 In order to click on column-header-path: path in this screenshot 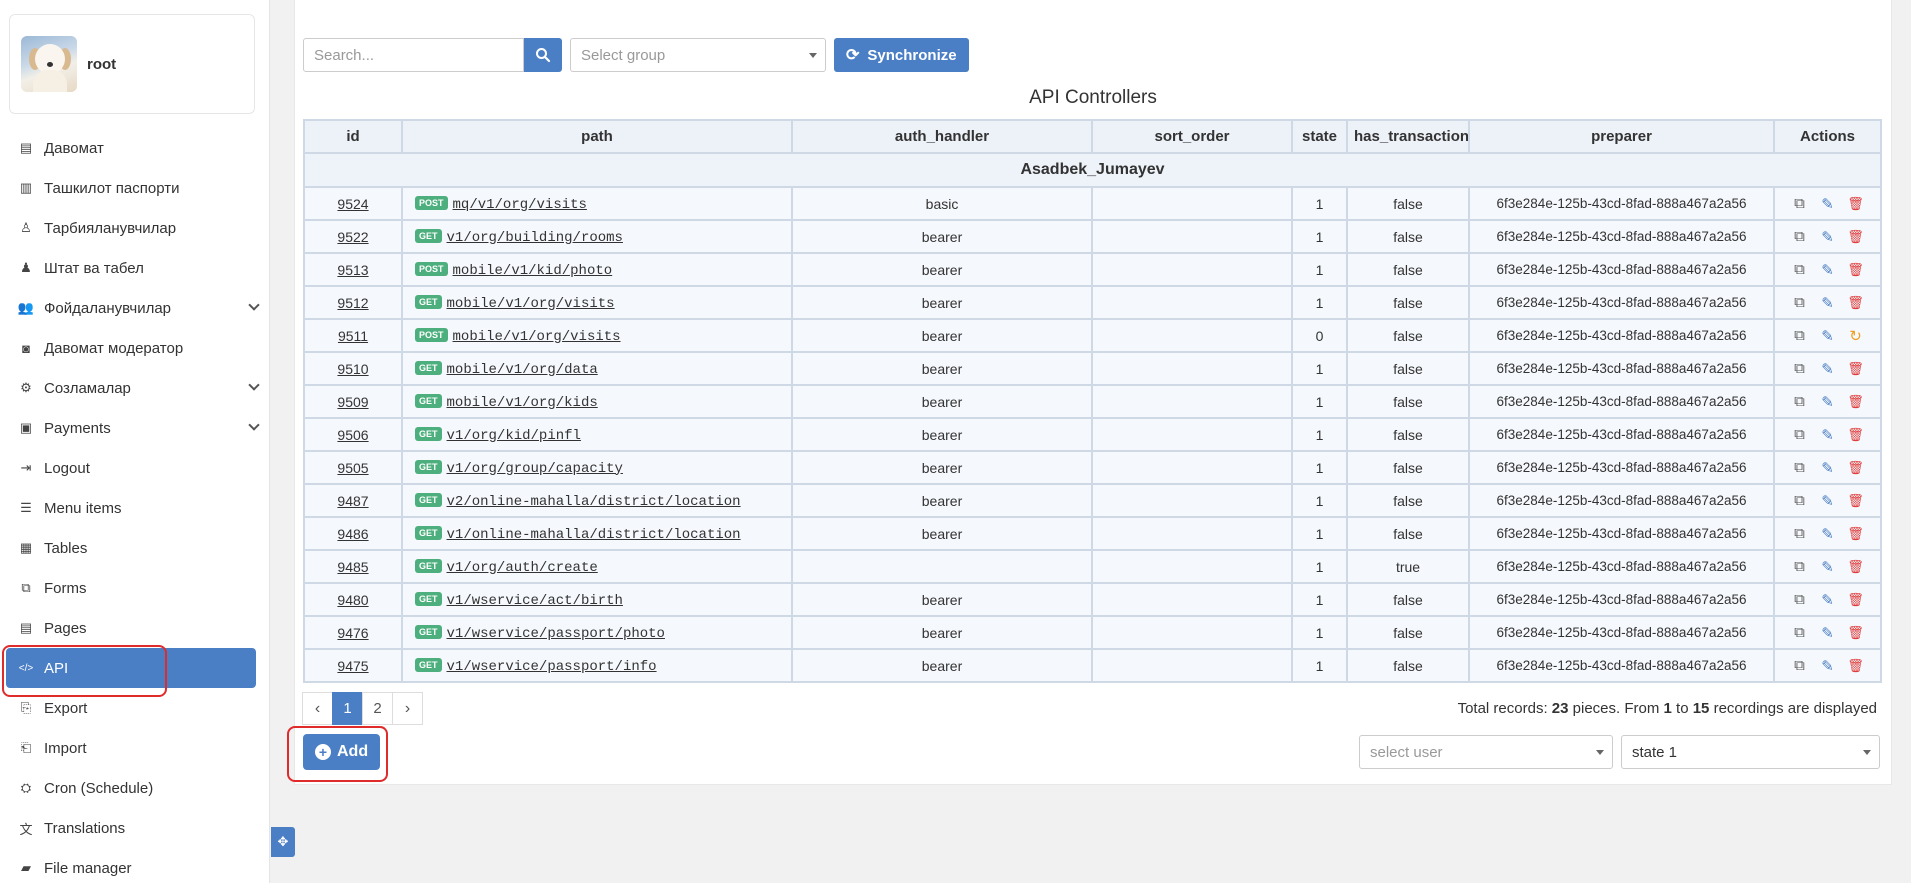, I will do `click(597, 136)`.